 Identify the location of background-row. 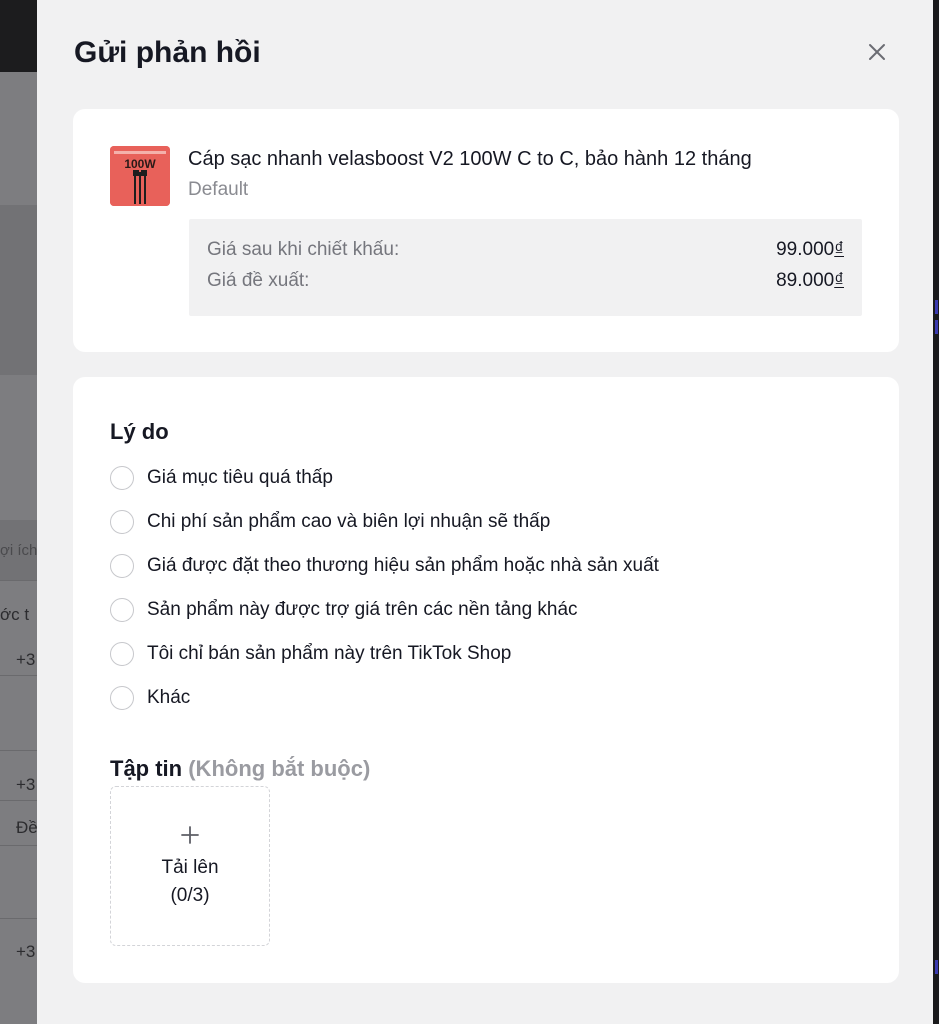
(20, 290).